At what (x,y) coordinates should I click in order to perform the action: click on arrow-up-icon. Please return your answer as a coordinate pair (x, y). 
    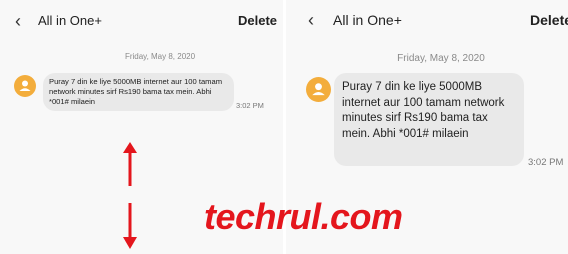
    Looking at the image, I should click on (130, 164).